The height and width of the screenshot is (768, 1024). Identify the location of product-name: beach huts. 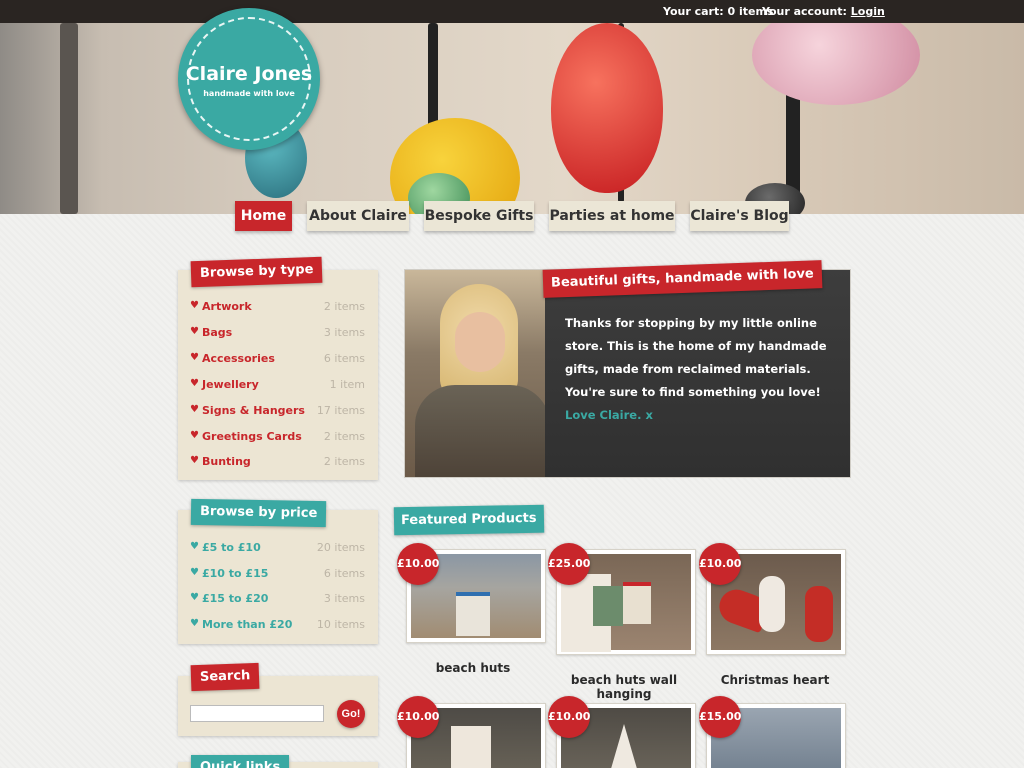
(473, 668).